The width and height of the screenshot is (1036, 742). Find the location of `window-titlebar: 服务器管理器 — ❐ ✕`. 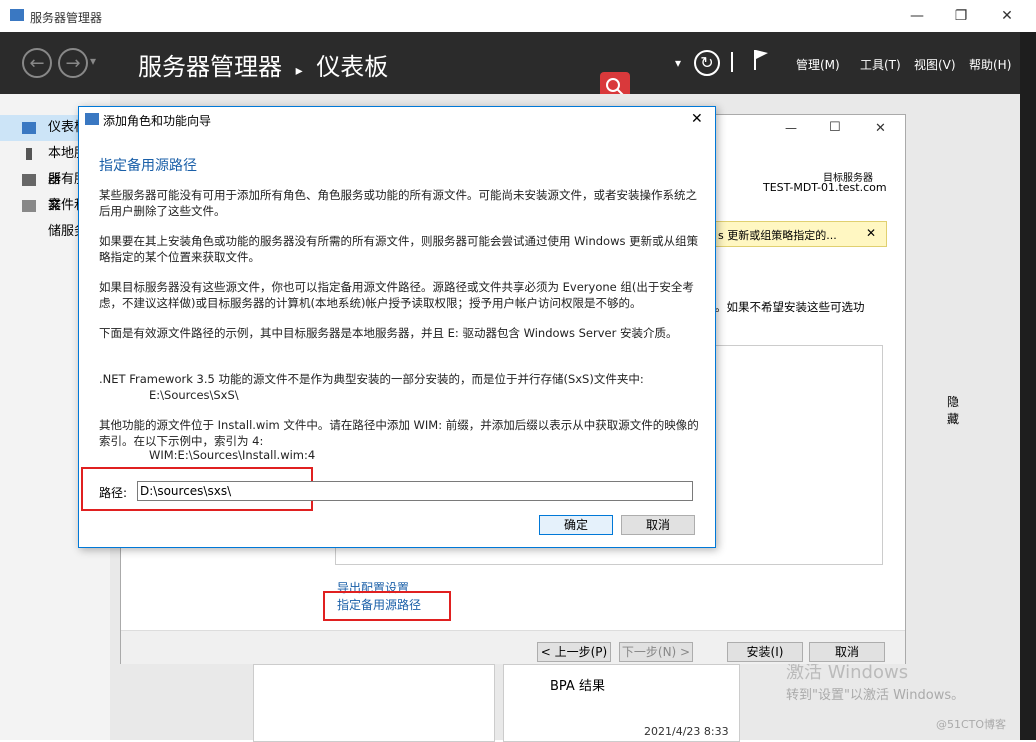

window-titlebar: 服务器管理器 — ❐ ✕ is located at coordinates (518, 16).